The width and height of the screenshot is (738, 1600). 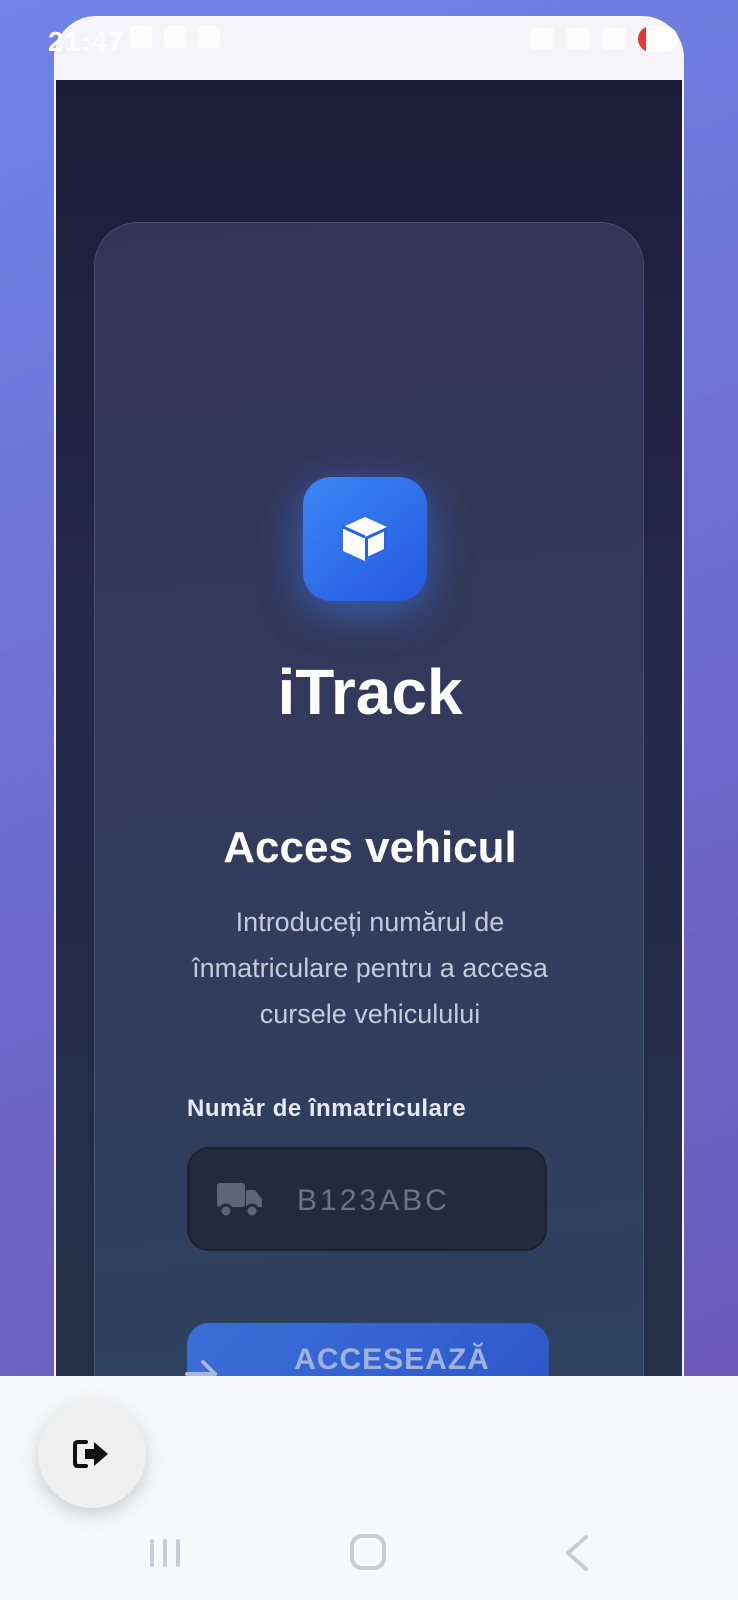 I want to click on notification-icon, so click(x=141, y=37).